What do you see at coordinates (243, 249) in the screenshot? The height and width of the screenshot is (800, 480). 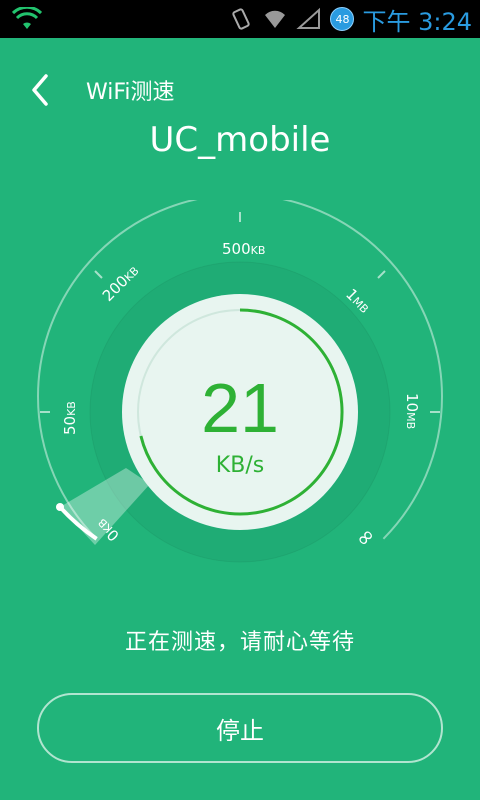 I see `tick-label-500k: 500KB` at bounding box center [243, 249].